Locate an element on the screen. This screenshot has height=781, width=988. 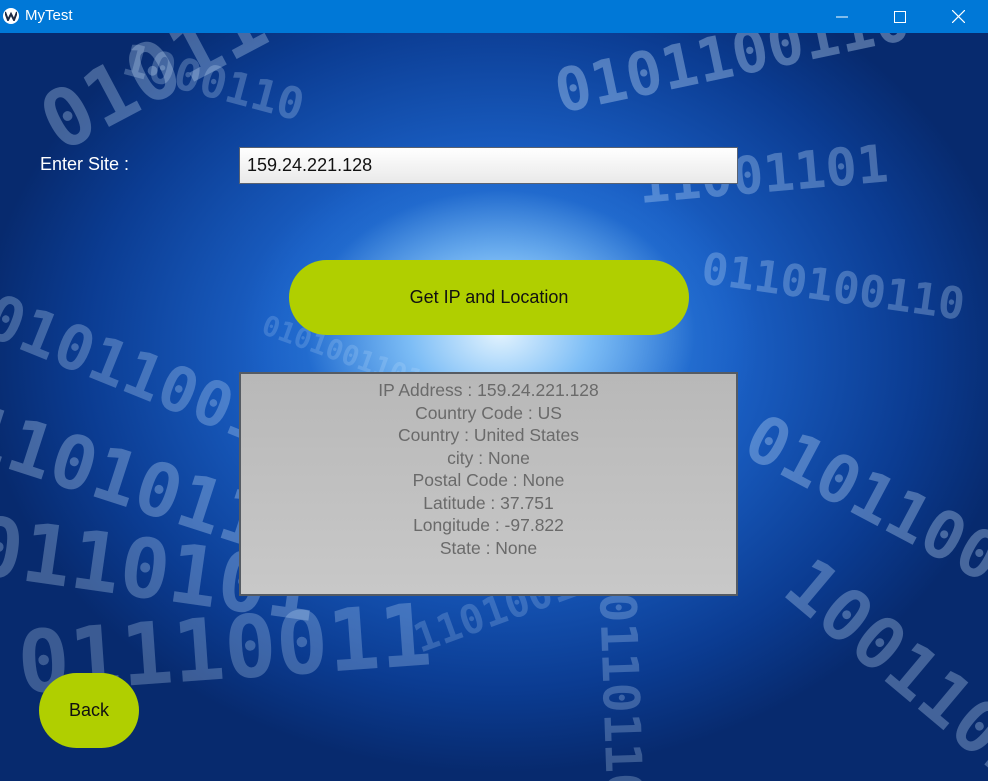
result-latitude: Latitude : 37.751 is located at coordinates (488, 502).